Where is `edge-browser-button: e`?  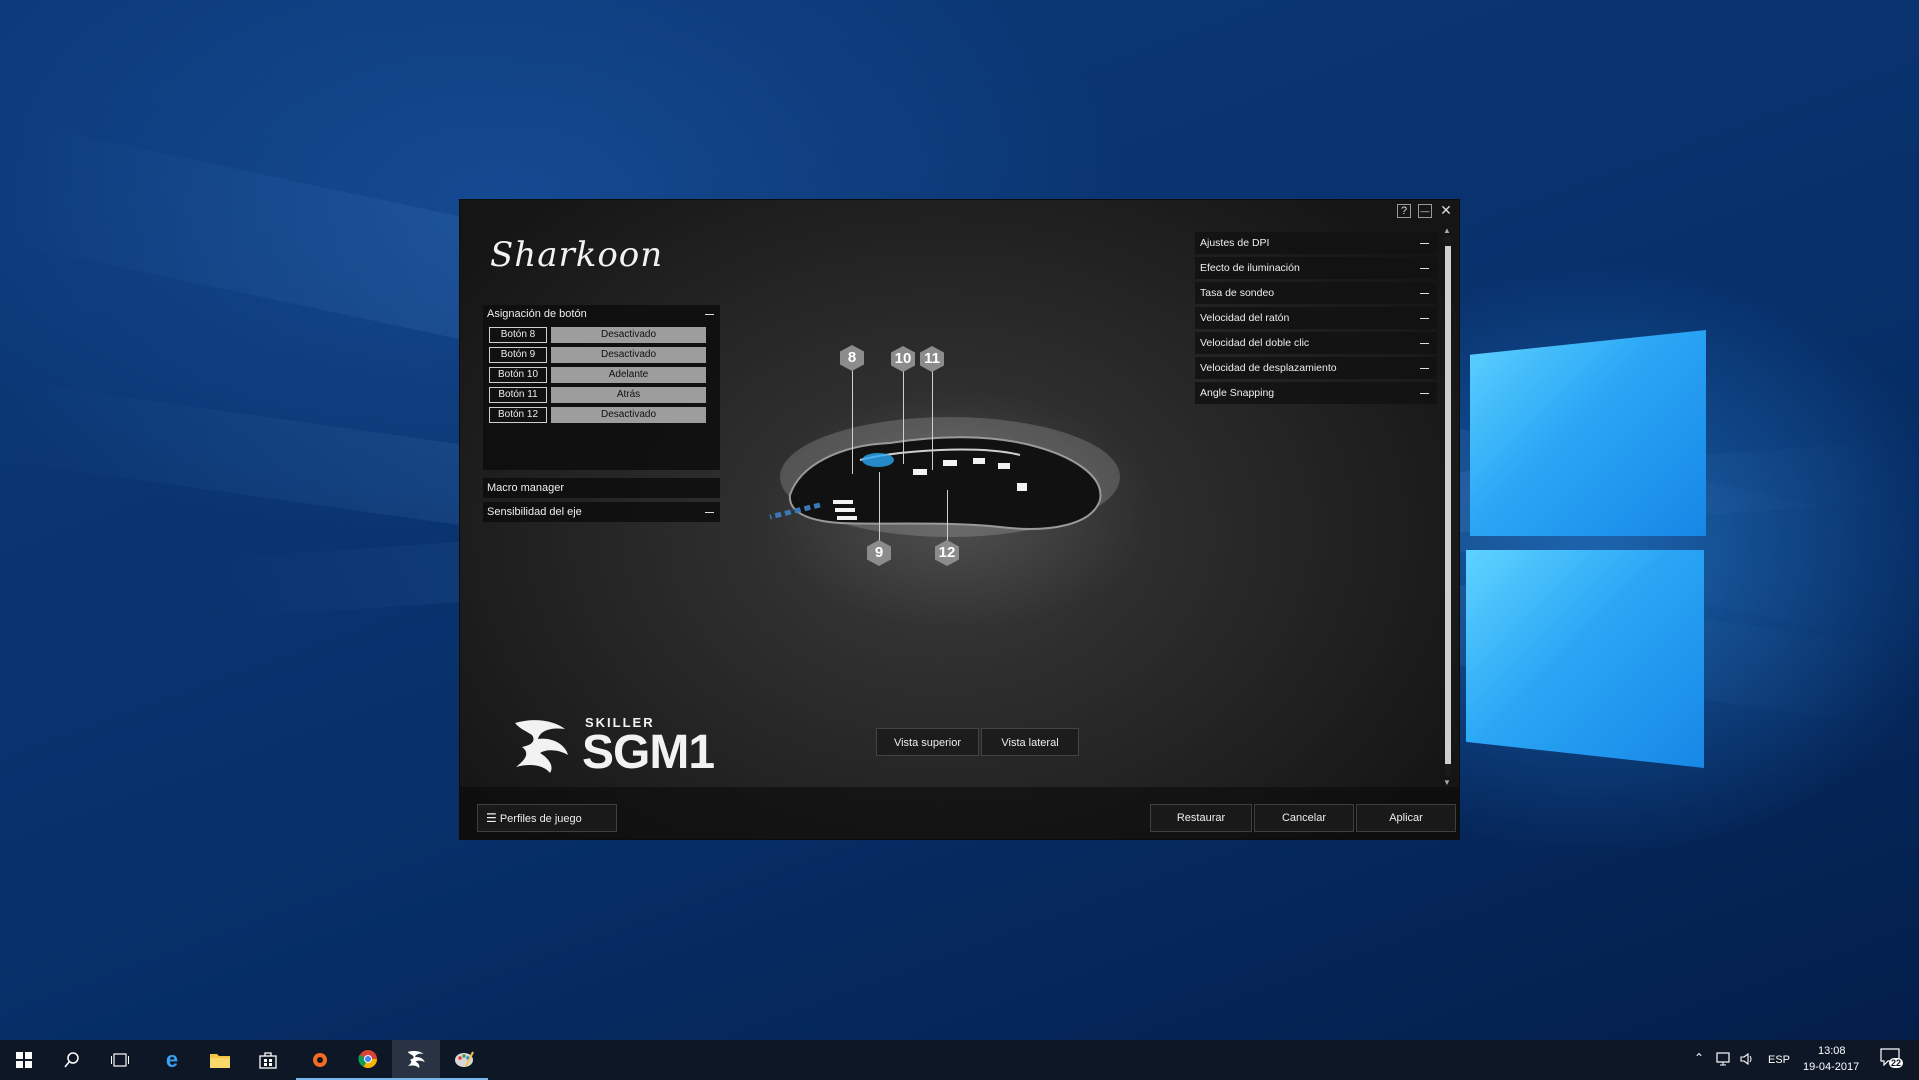 edge-browser-button: e is located at coordinates (172, 1060).